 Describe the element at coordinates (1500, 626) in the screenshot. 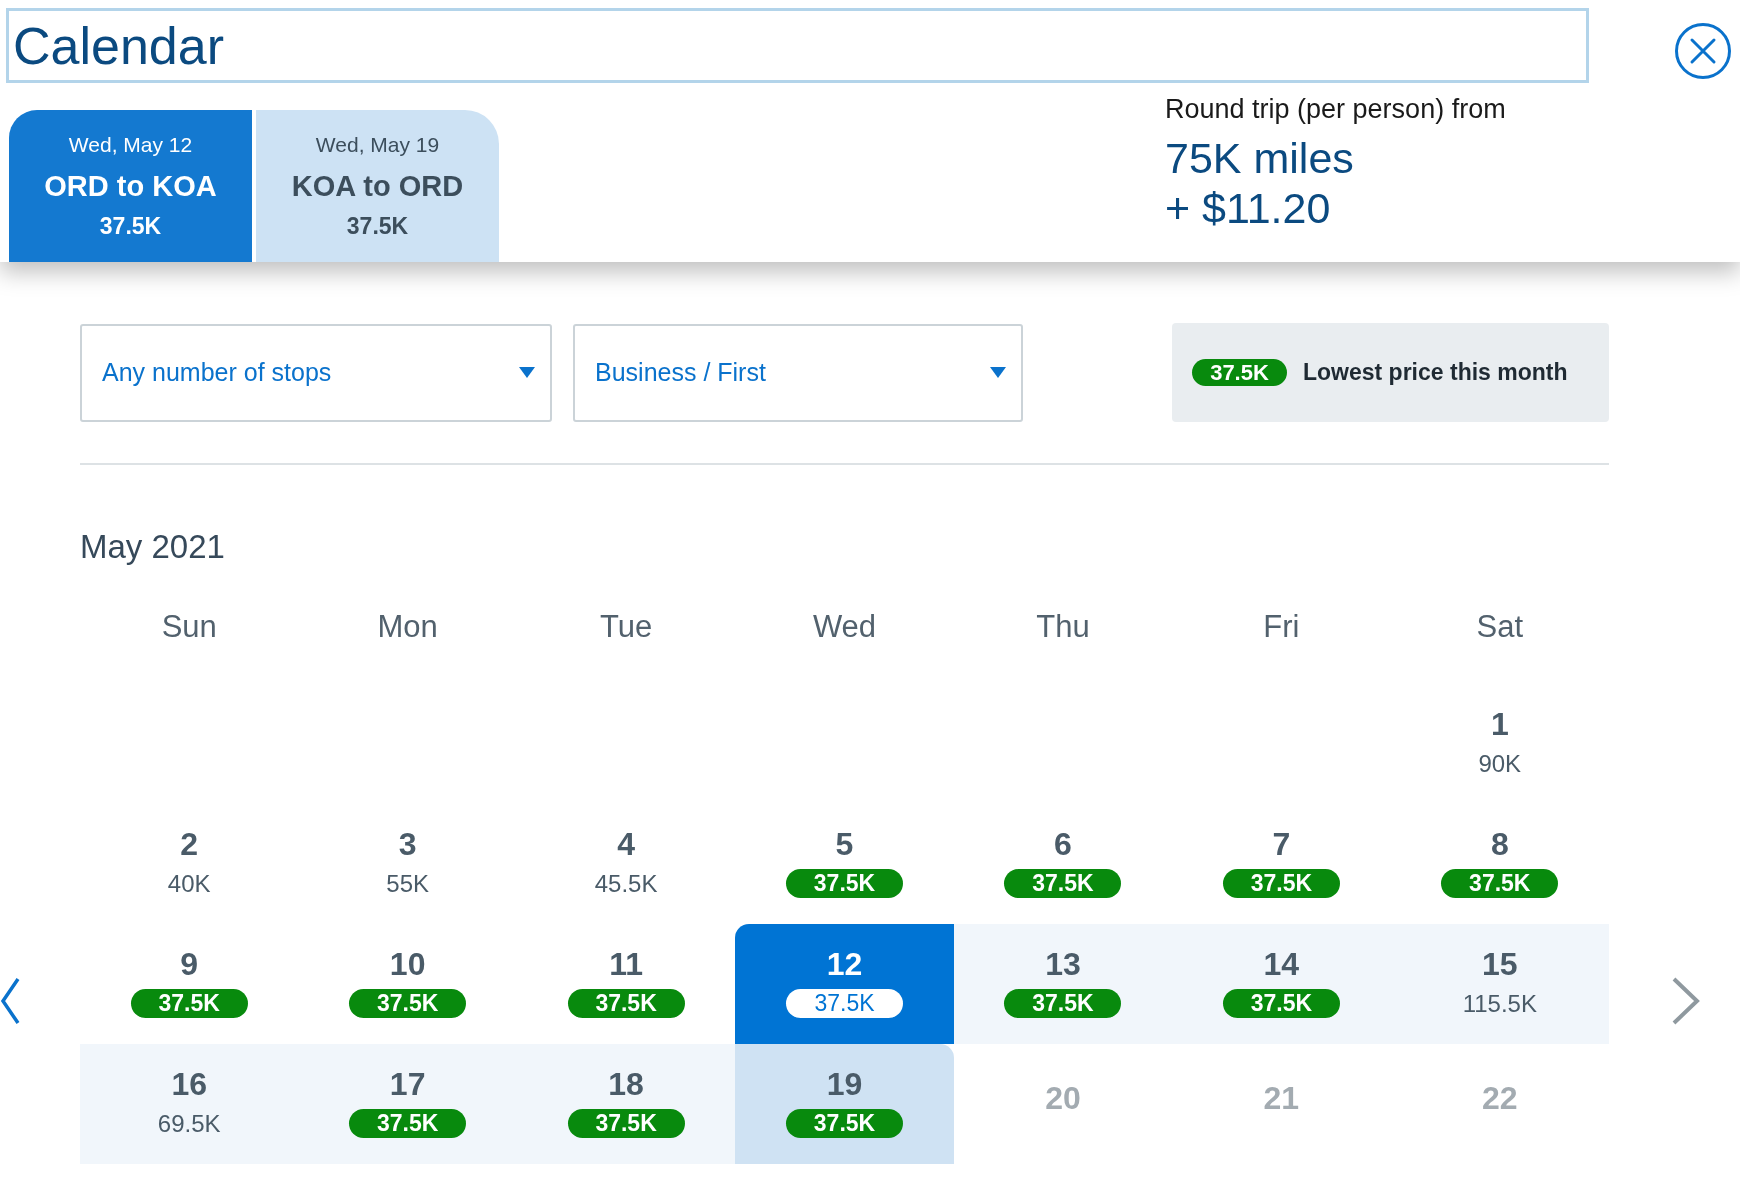

I see `weekday-label: Sat` at that location.